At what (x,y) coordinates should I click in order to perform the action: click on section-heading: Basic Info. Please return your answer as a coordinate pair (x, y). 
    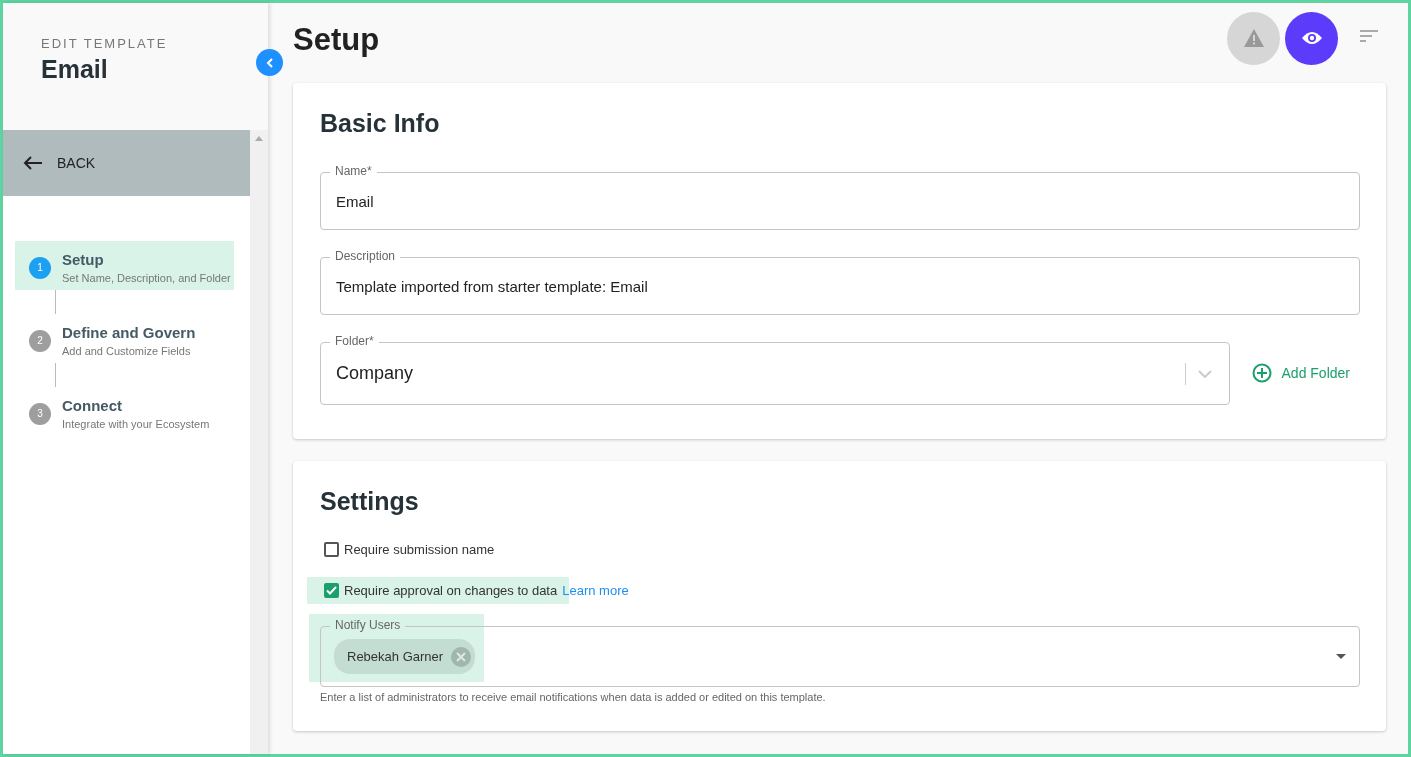
    Looking at the image, I should click on (380, 123).